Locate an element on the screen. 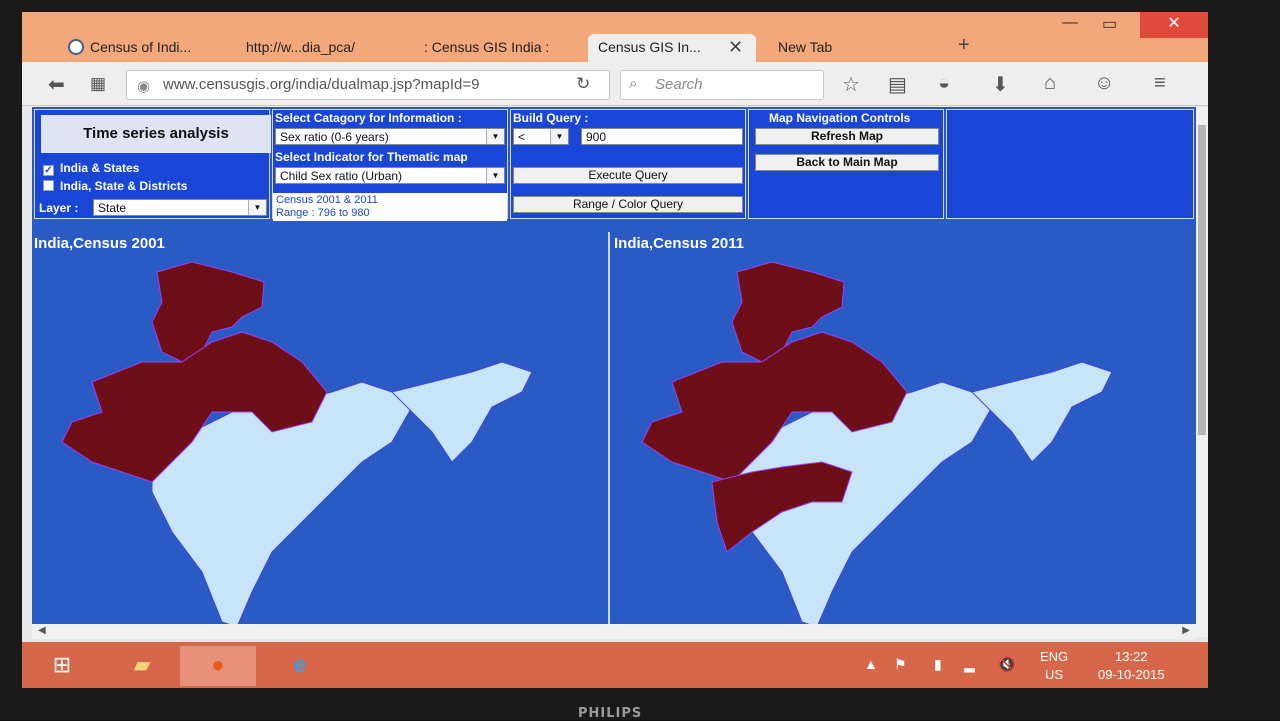  horizontal-scrollbar: ◀ ▶ is located at coordinates (614, 631).